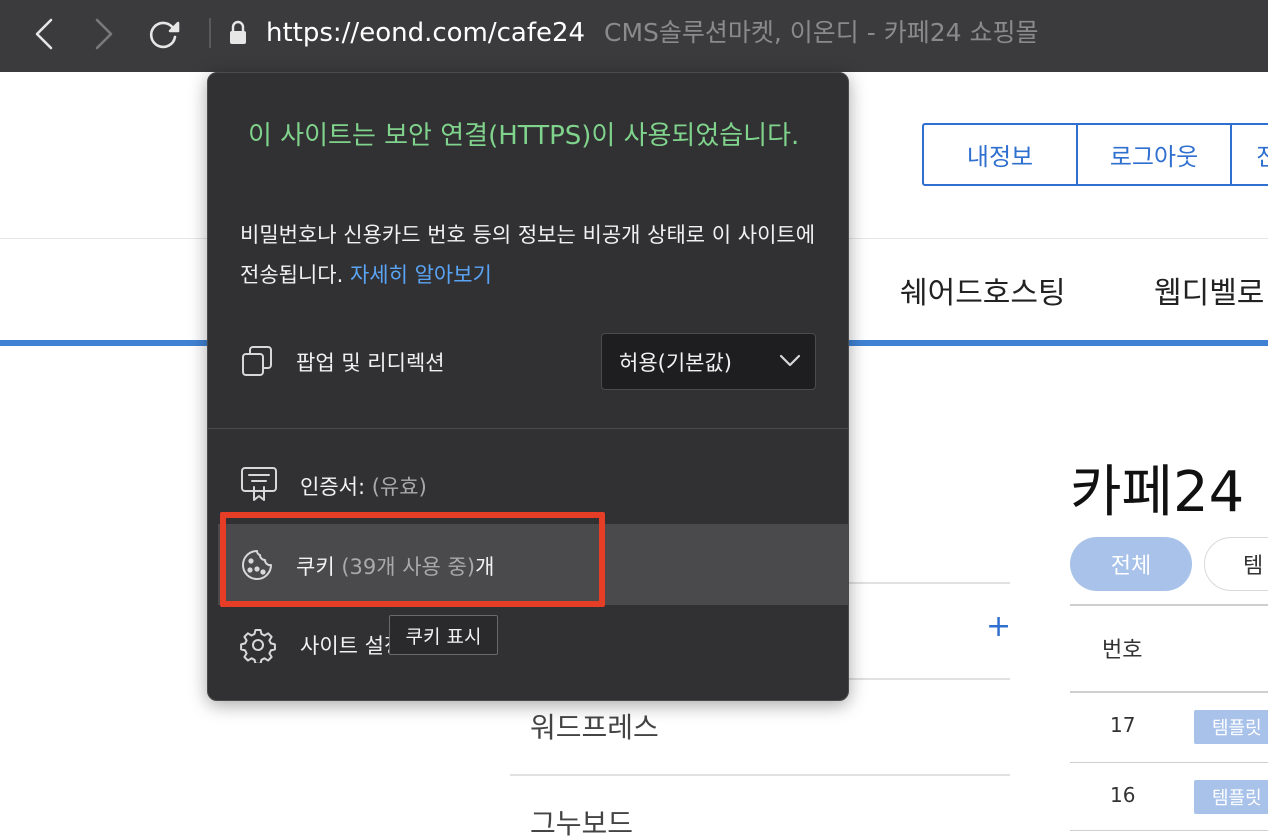  Describe the element at coordinates (821, 32) in the screenshot. I see `tab-page-title: CMS솔루션마켓, 이온디 - 카페24 쇼핑몰` at that location.